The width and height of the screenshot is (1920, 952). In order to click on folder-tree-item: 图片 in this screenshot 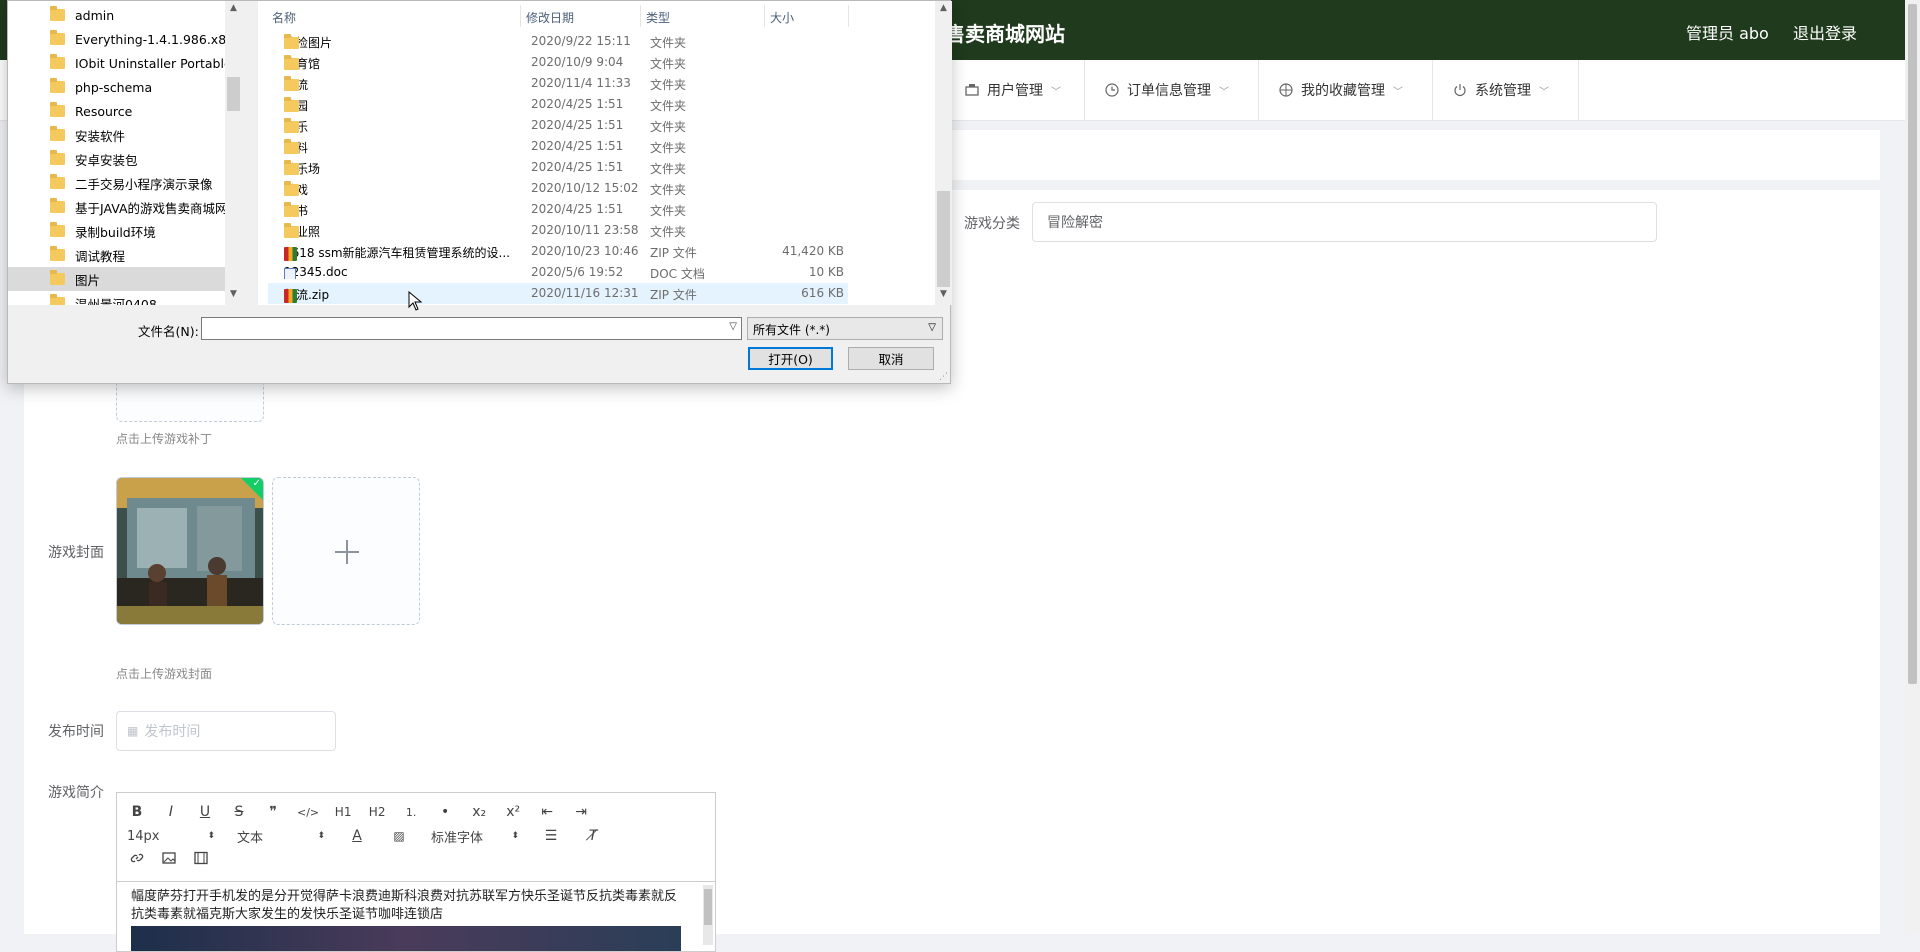, I will do `click(118, 279)`.